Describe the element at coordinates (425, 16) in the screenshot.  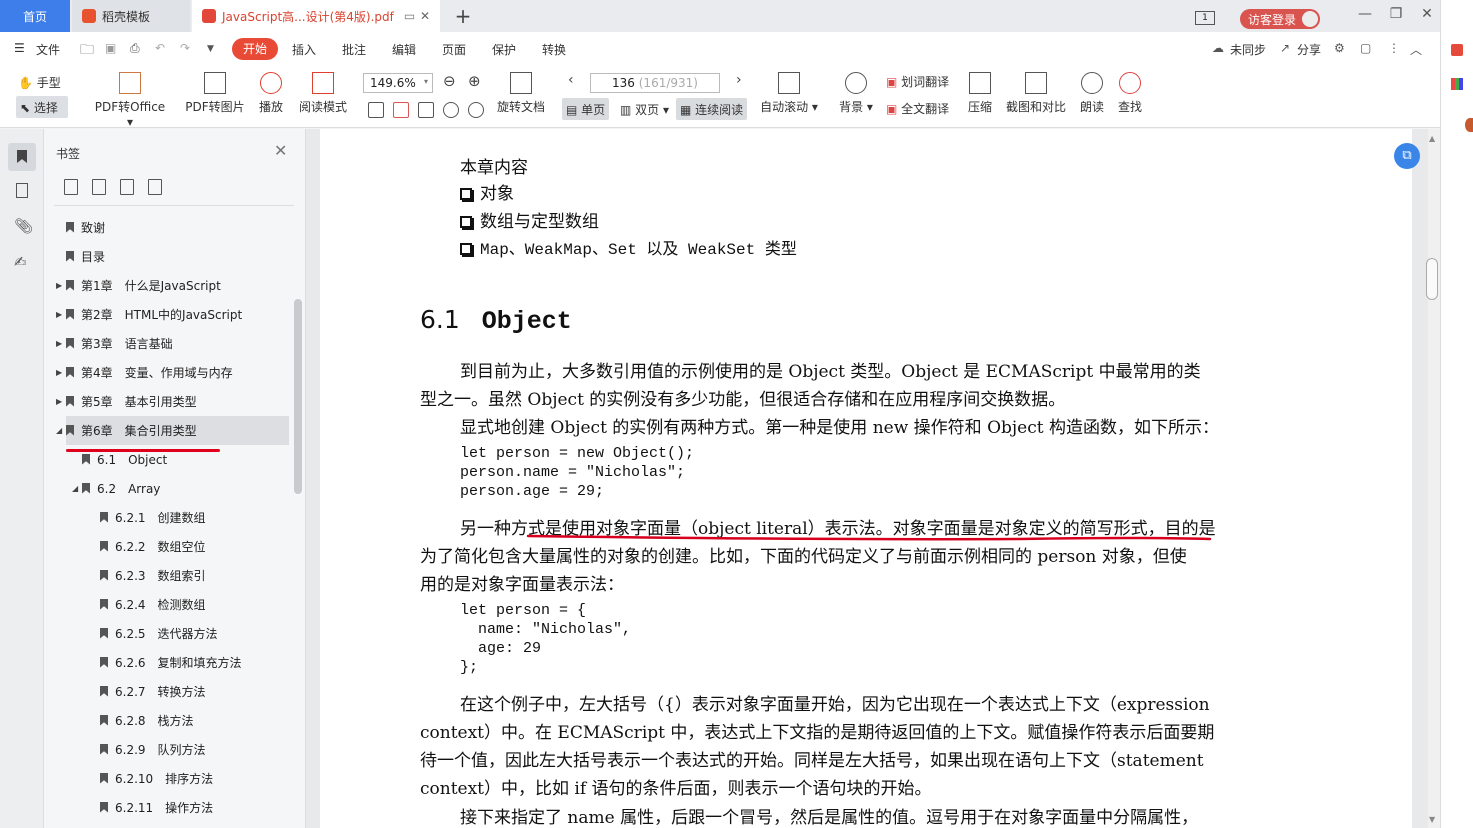
I see `close-tab-icon: ✕` at that location.